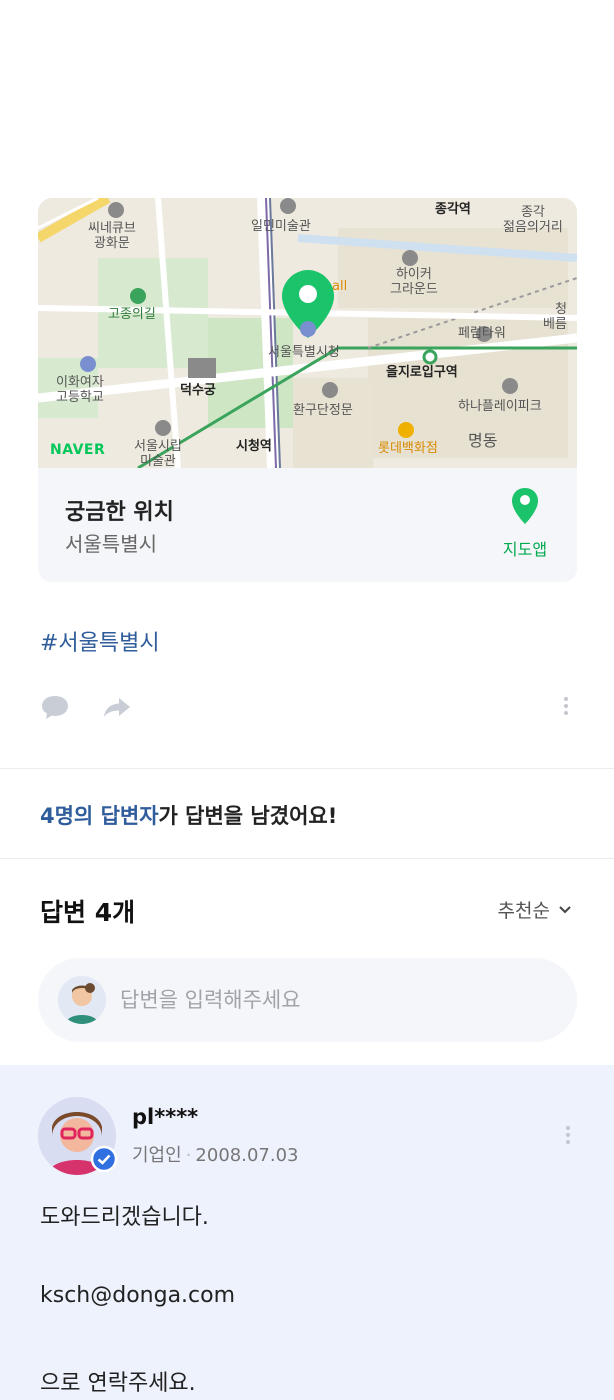  What do you see at coordinates (99, 816) in the screenshot?
I see `answer-summary-highlight: 4명의 답변자` at bounding box center [99, 816].